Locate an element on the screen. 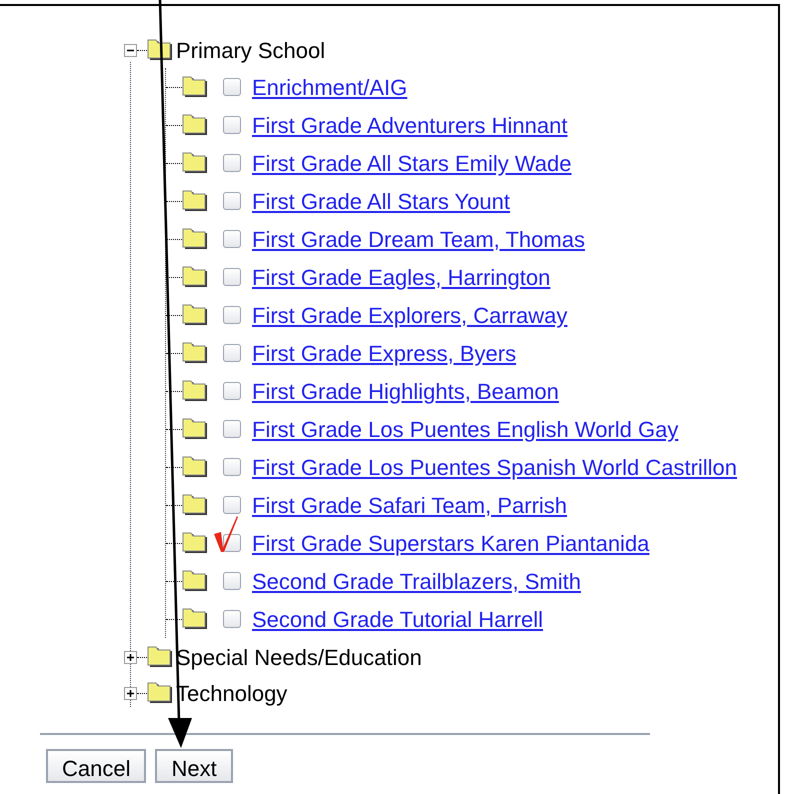  next-button: Next is located at coordinates (194, 766).